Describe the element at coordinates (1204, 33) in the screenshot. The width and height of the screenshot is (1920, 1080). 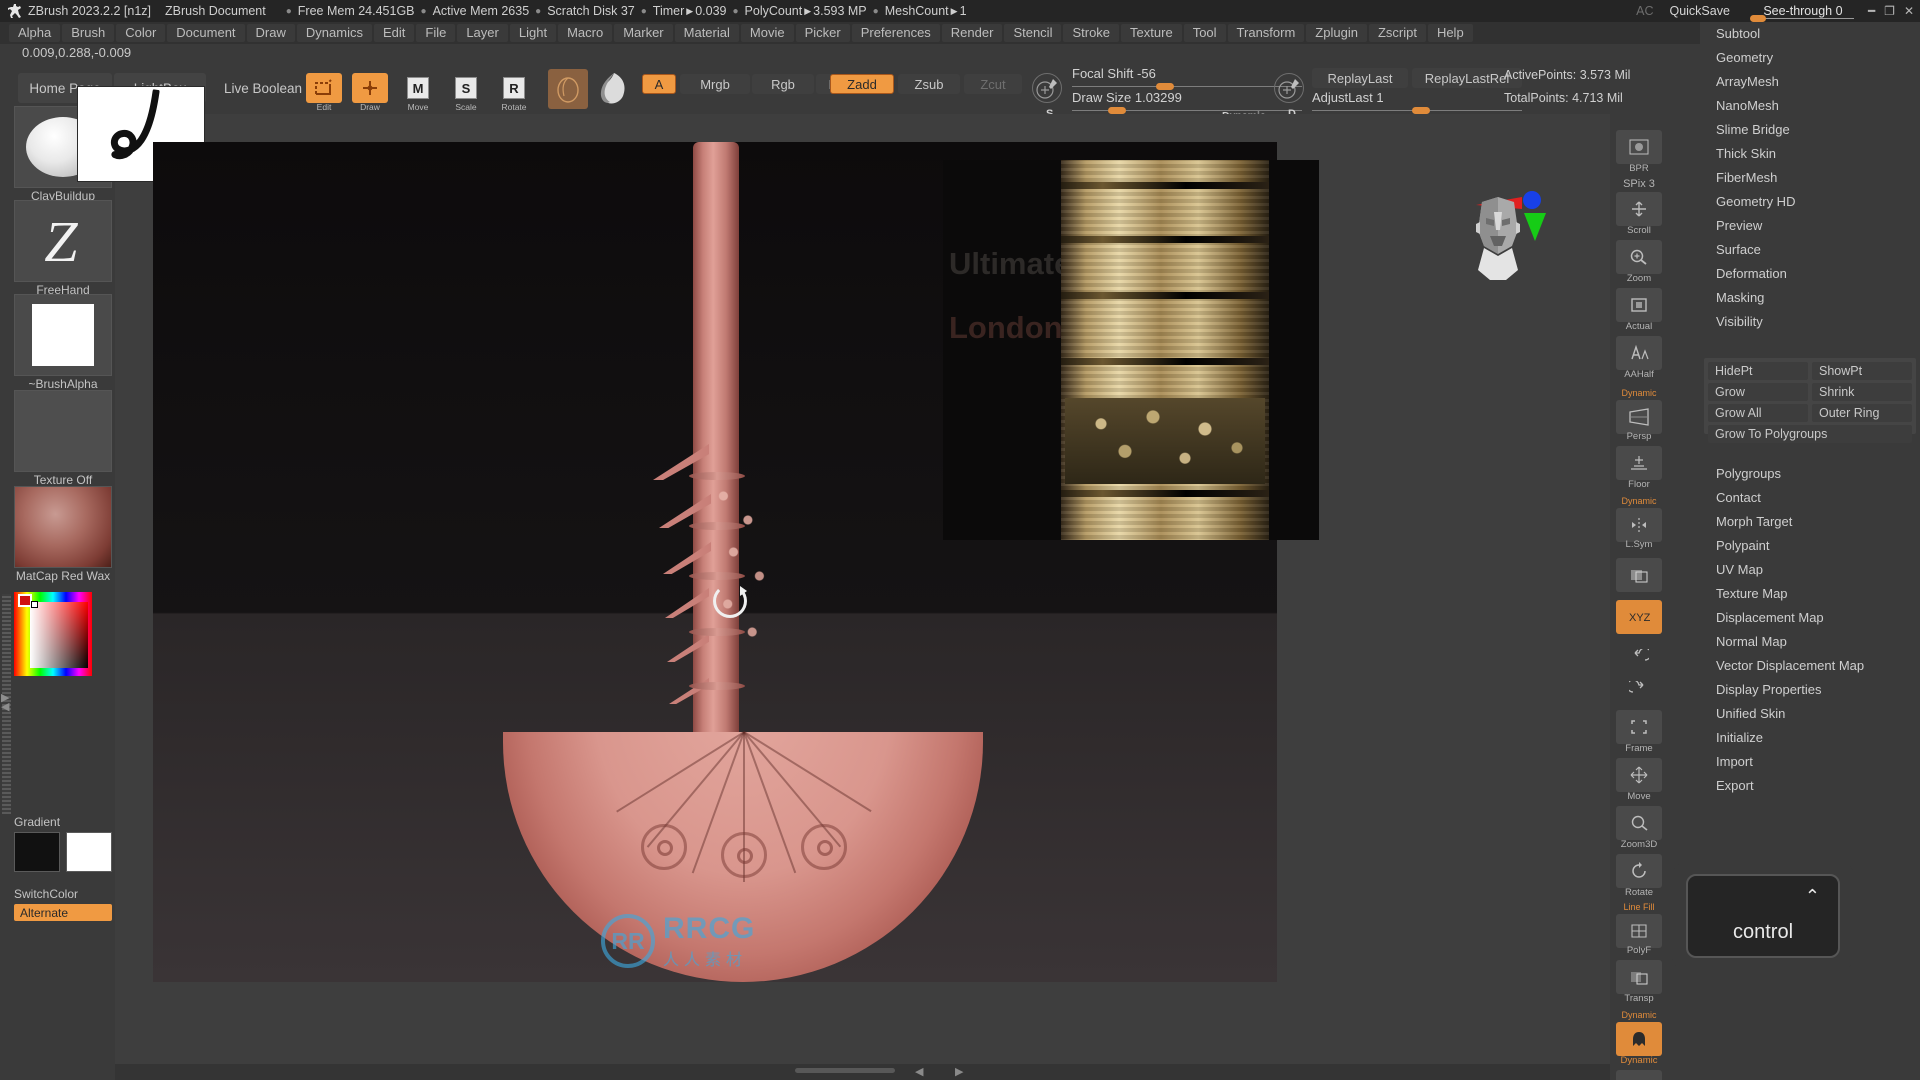
I see `menu-item-tool: Tool` at that location.